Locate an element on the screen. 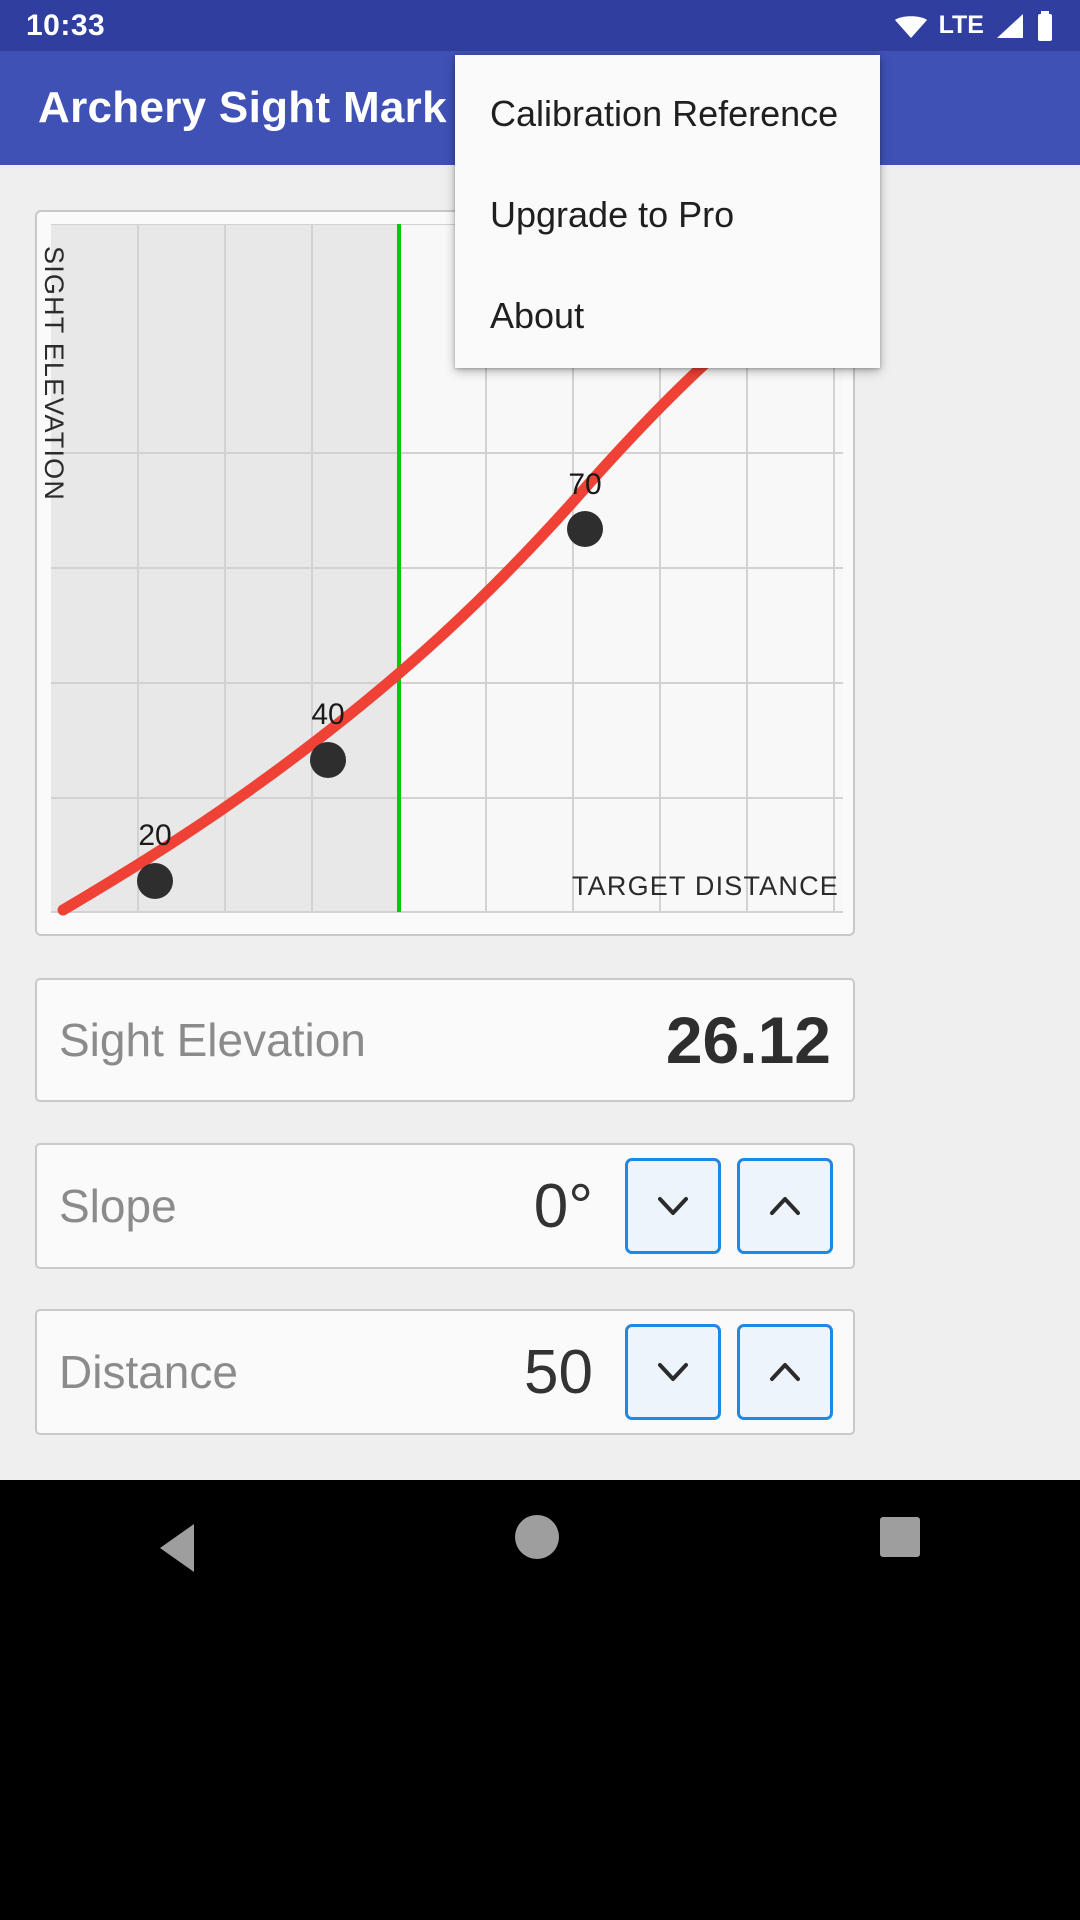 The height and width of the screenshot is (1920, 1080). network-type-label: LTE is located at coordinates (961, 25).